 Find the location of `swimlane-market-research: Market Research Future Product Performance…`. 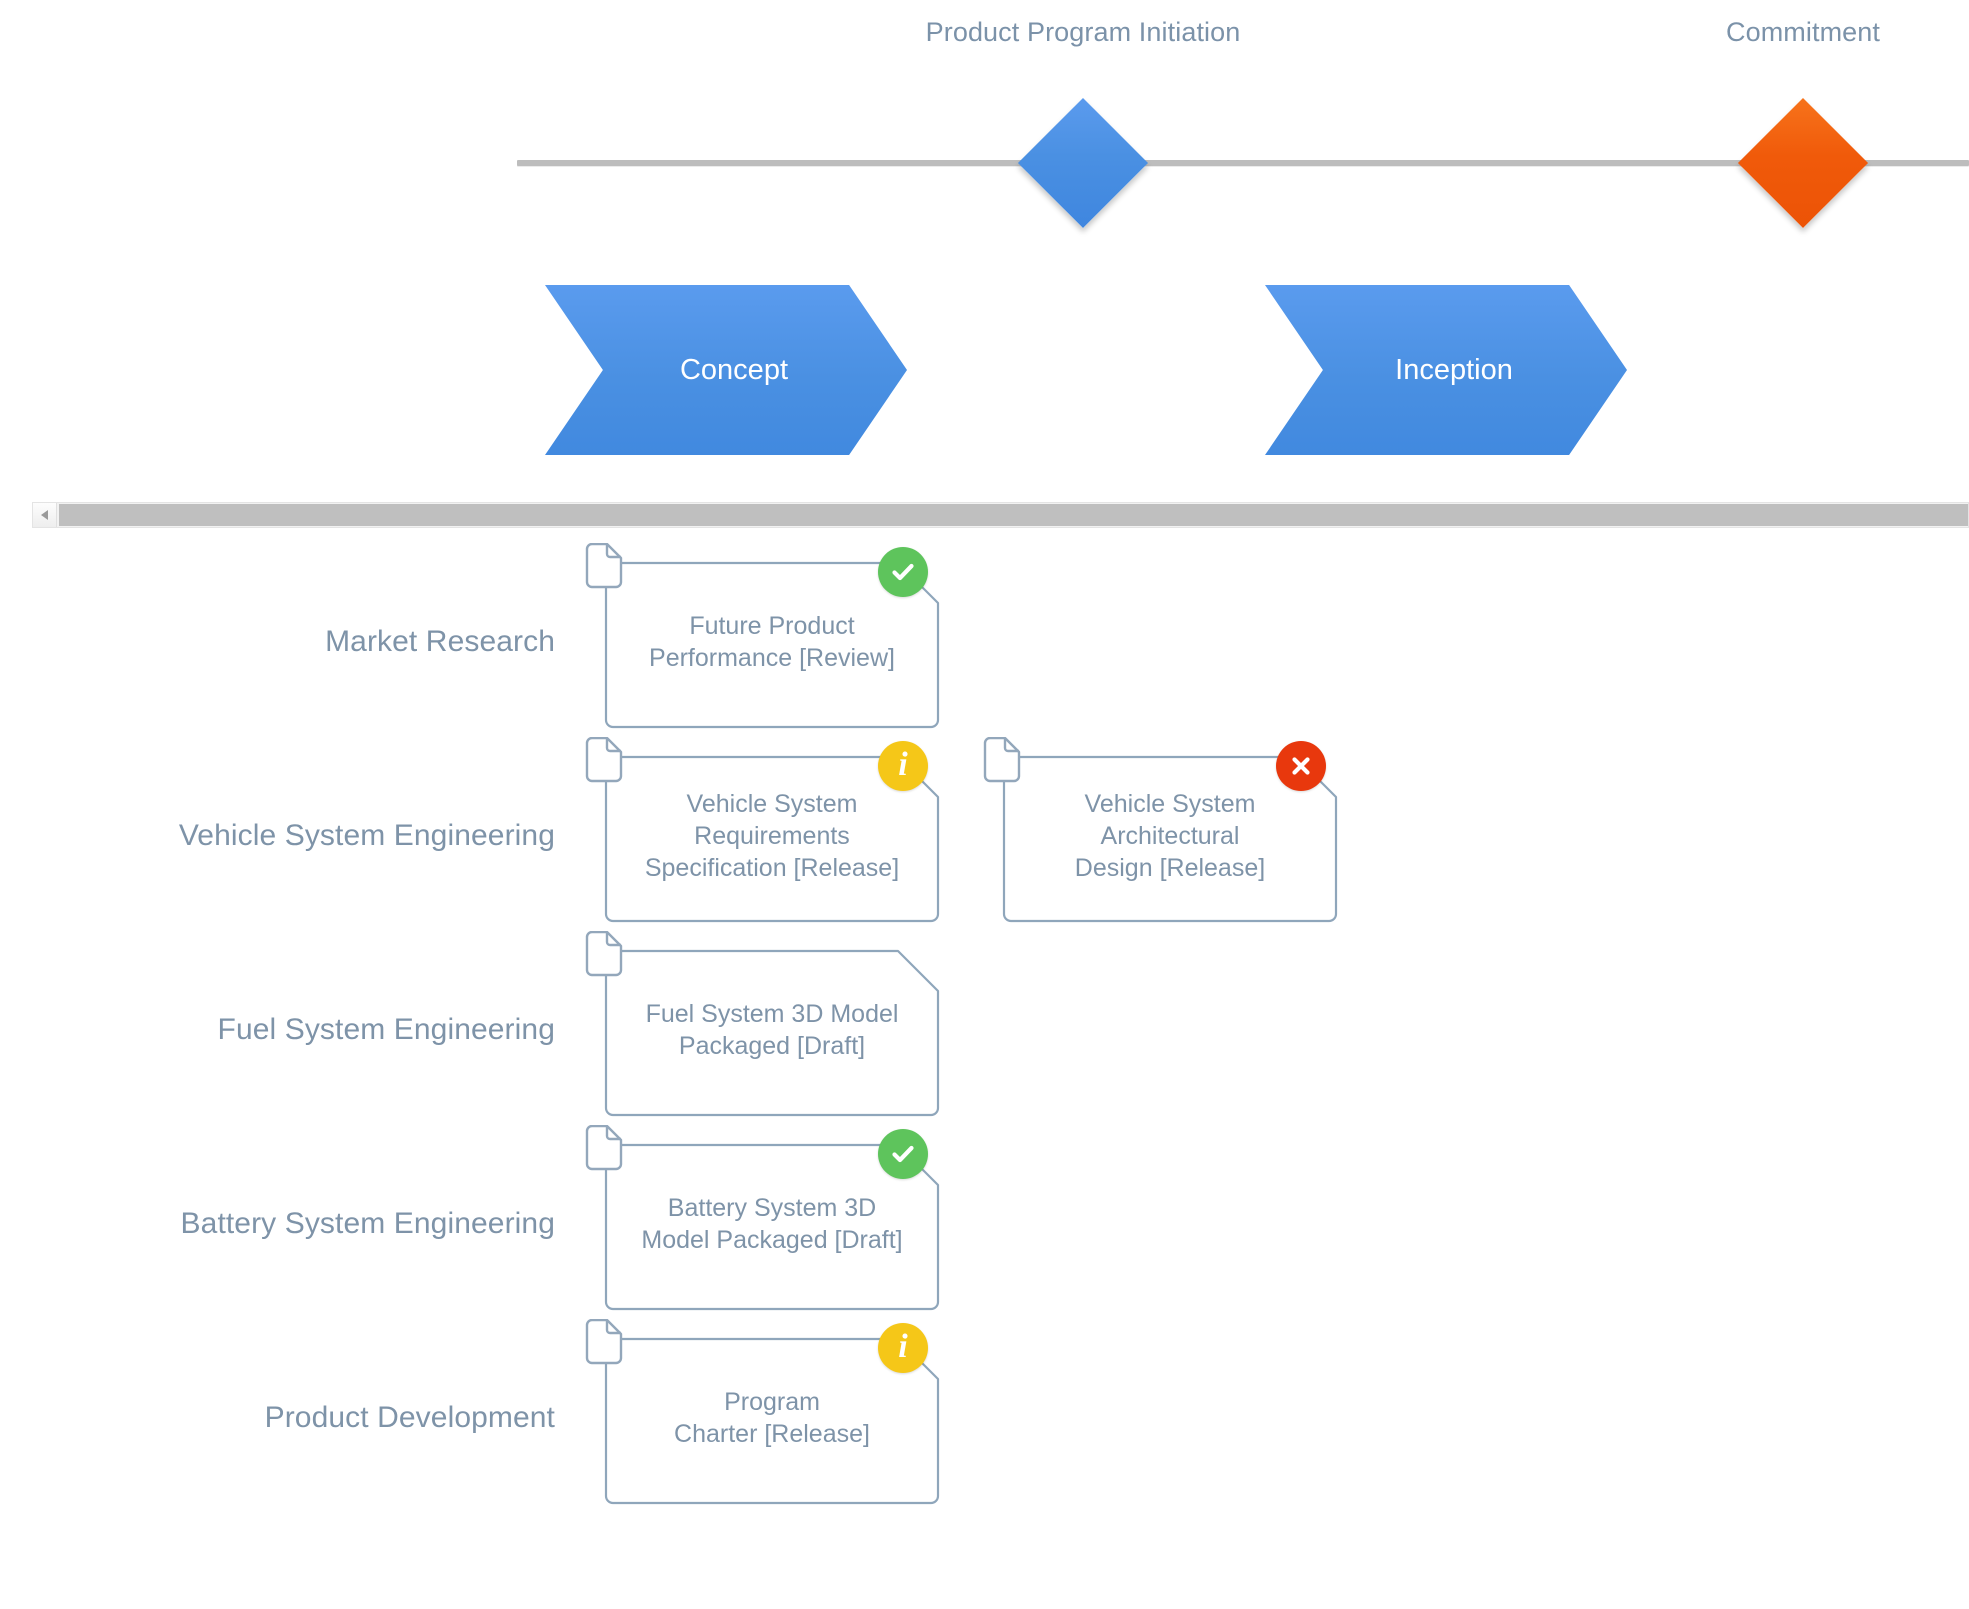

swimlane-market-research: Market Research Future Product Performance… is located at coordinates (984, 640).